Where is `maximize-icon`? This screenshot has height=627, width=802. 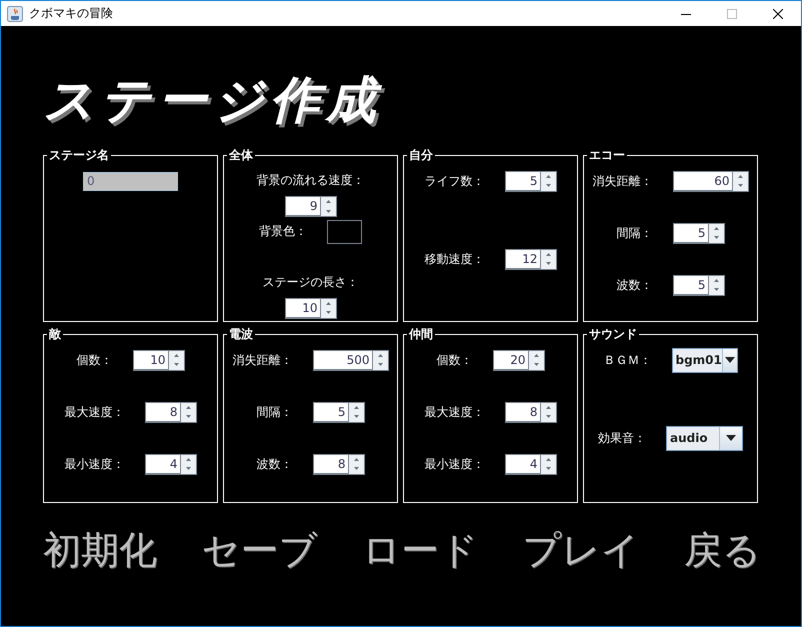 maximize-icon is located at coordinates (732, 13).